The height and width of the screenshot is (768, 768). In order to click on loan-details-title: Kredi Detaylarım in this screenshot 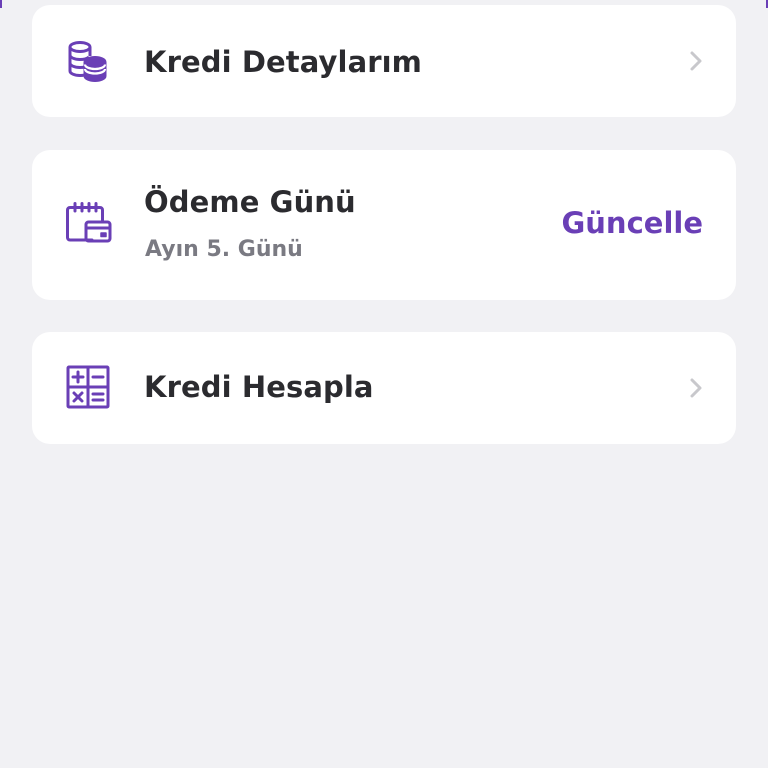, I will do `click(283, 62)`.